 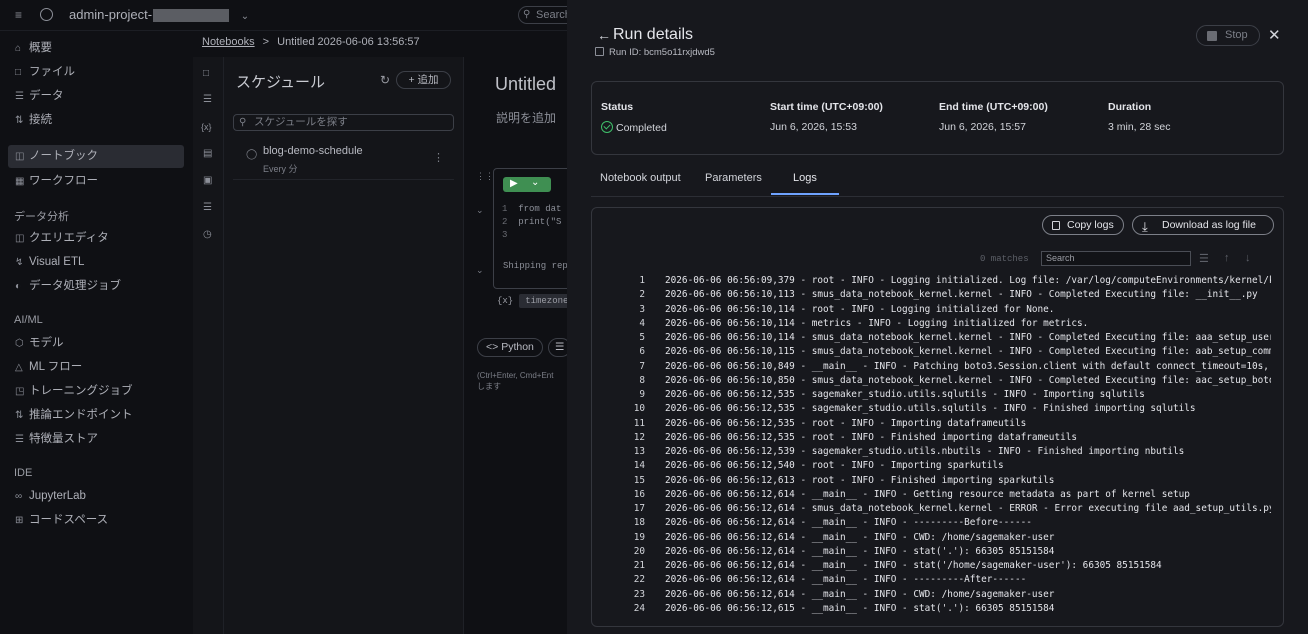 I want to click on start-time-label: Start time (UTC+09:00), so click(x=826, y=107).